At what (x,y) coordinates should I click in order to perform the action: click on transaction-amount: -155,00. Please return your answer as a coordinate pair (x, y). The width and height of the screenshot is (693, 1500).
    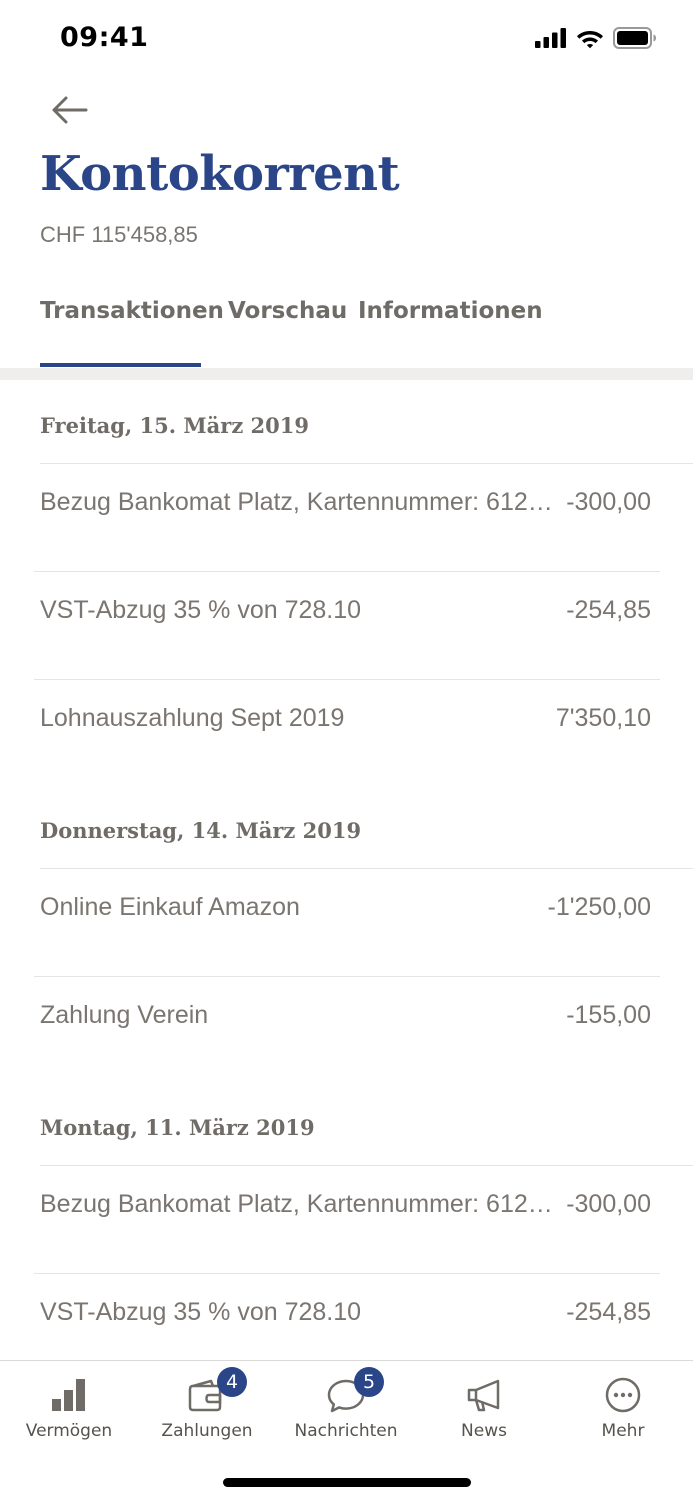
    Looking at the image, I should click on (608, 1015).